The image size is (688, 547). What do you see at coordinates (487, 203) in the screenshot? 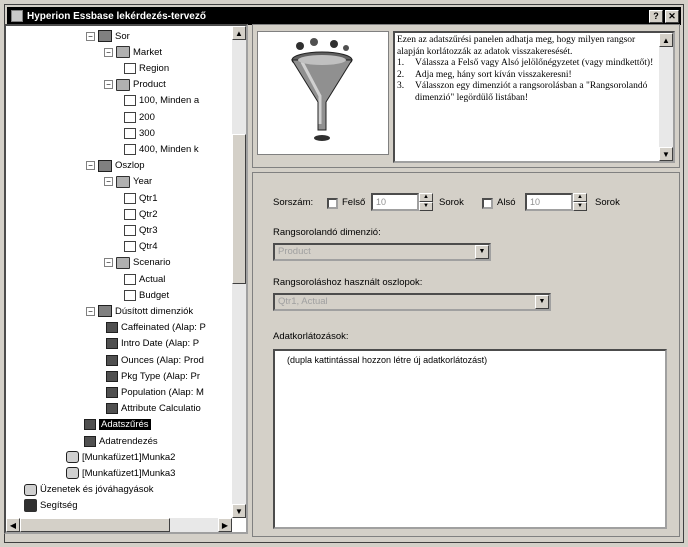
I see `bottom-checkbox` at bounding box center [487, 203].